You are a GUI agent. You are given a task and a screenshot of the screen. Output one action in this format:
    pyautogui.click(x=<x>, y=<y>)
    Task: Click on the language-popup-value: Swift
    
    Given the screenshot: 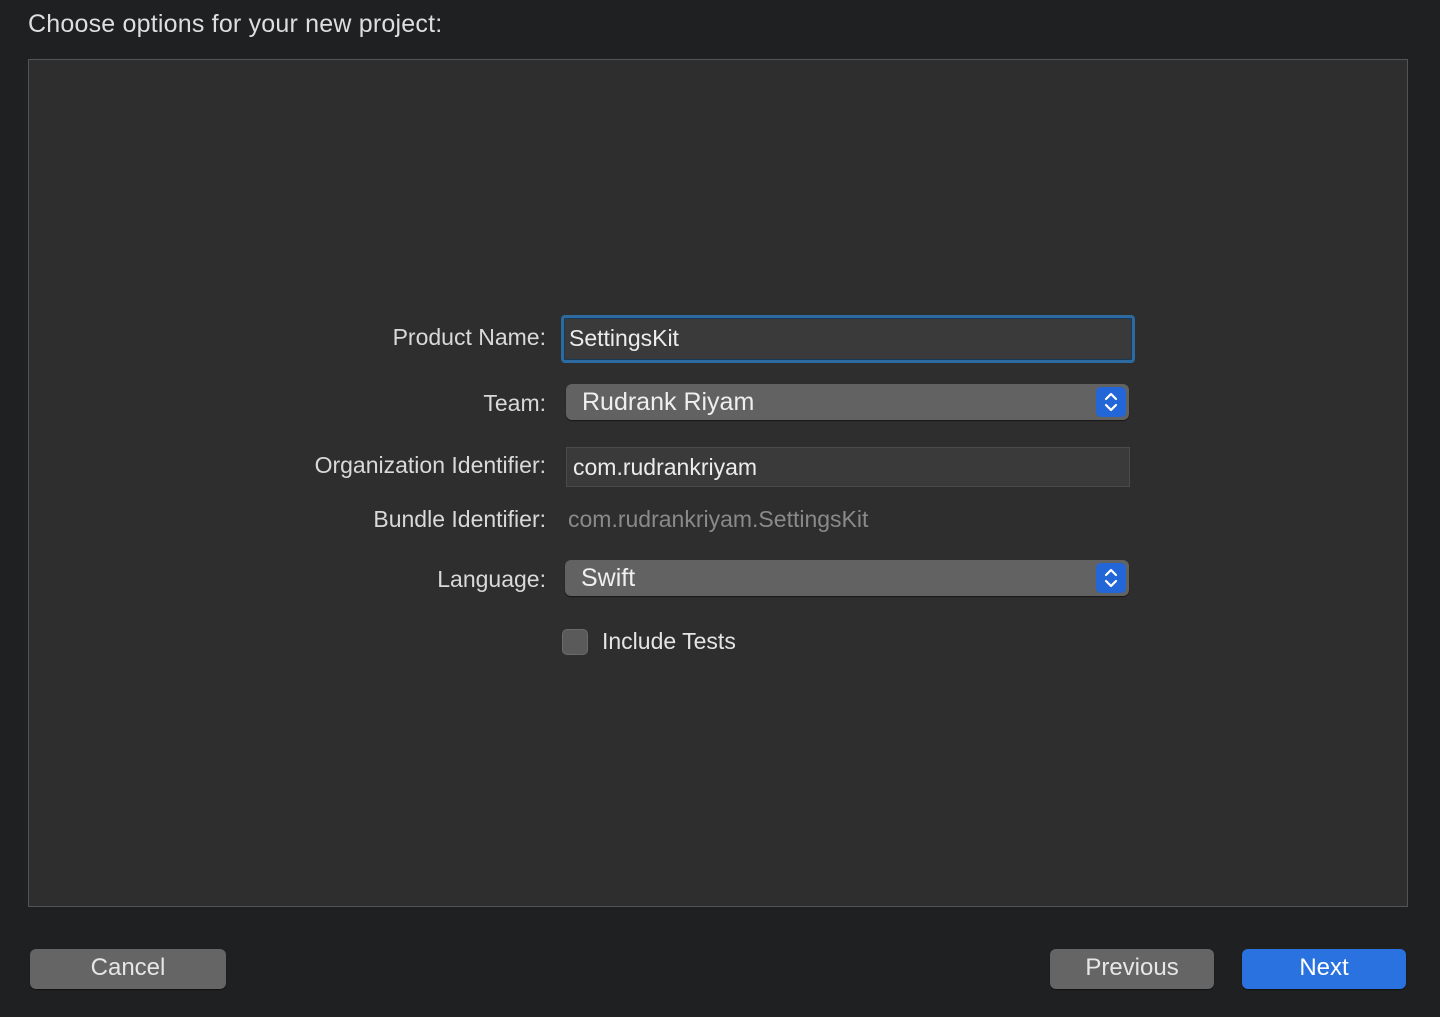 What is the action you would take?
    pyautogui.click(x=608, y=578)
    